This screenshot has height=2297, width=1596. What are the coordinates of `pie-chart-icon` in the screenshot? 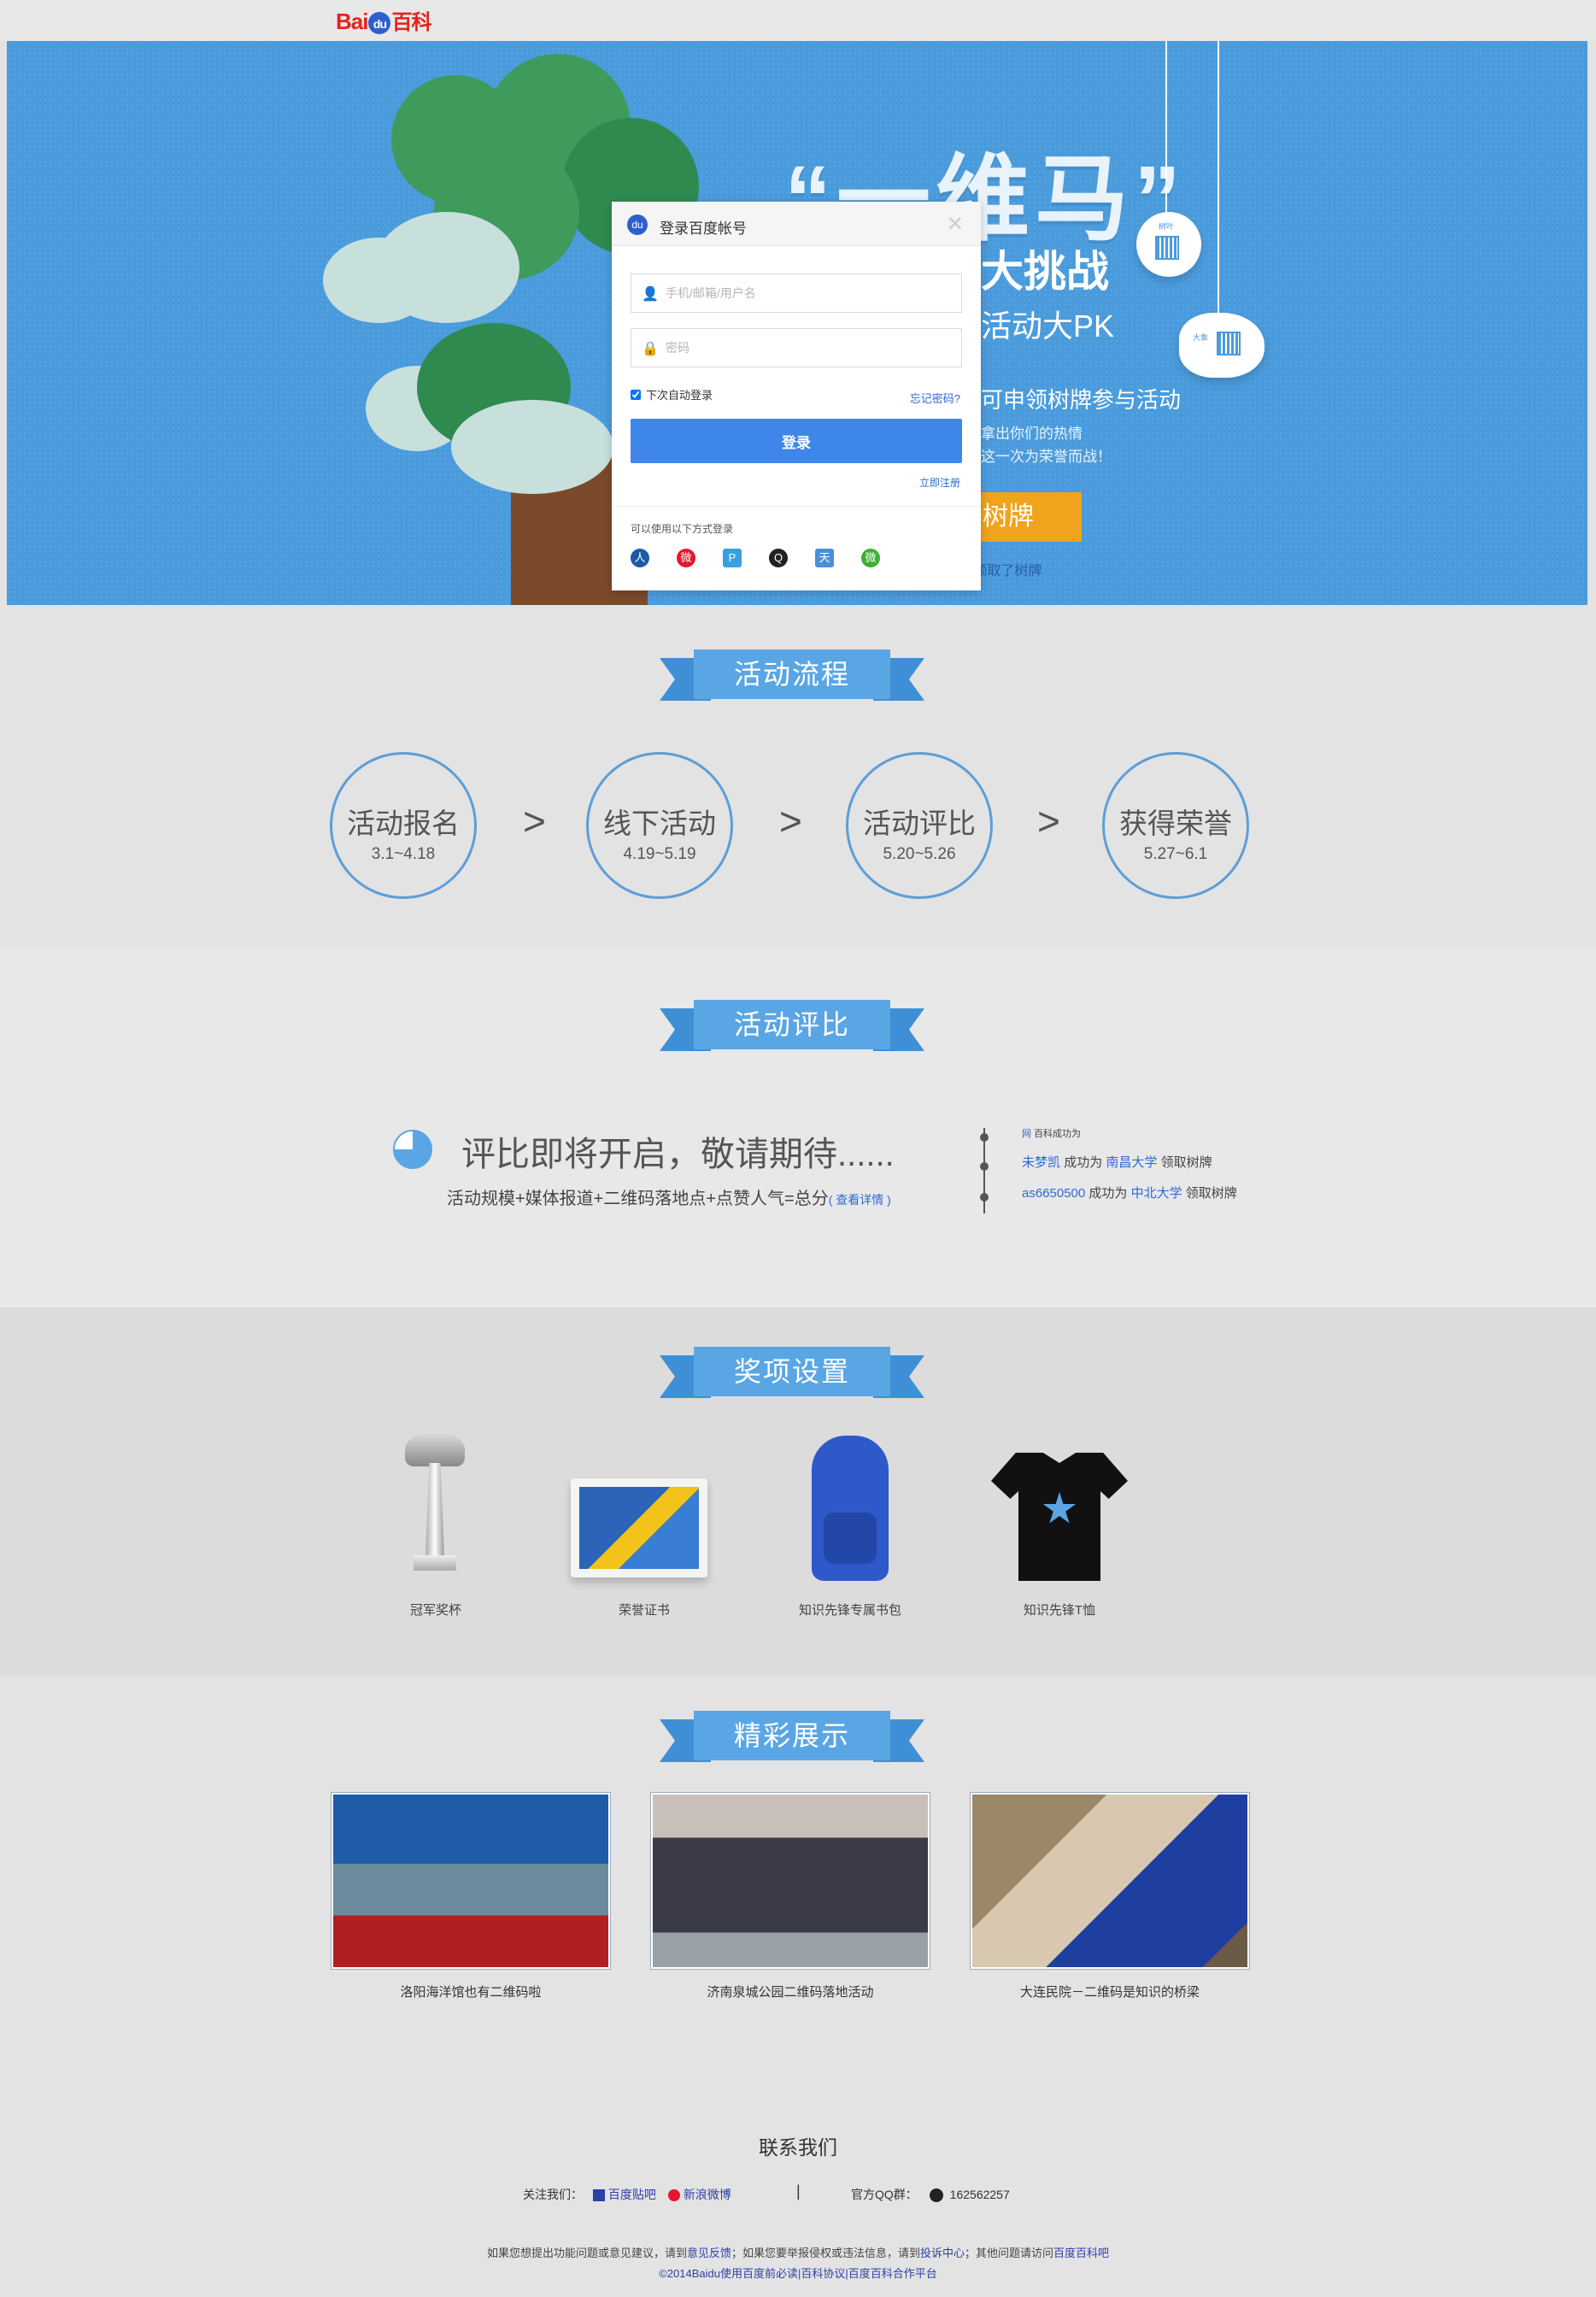 It's located at (412, 1149).